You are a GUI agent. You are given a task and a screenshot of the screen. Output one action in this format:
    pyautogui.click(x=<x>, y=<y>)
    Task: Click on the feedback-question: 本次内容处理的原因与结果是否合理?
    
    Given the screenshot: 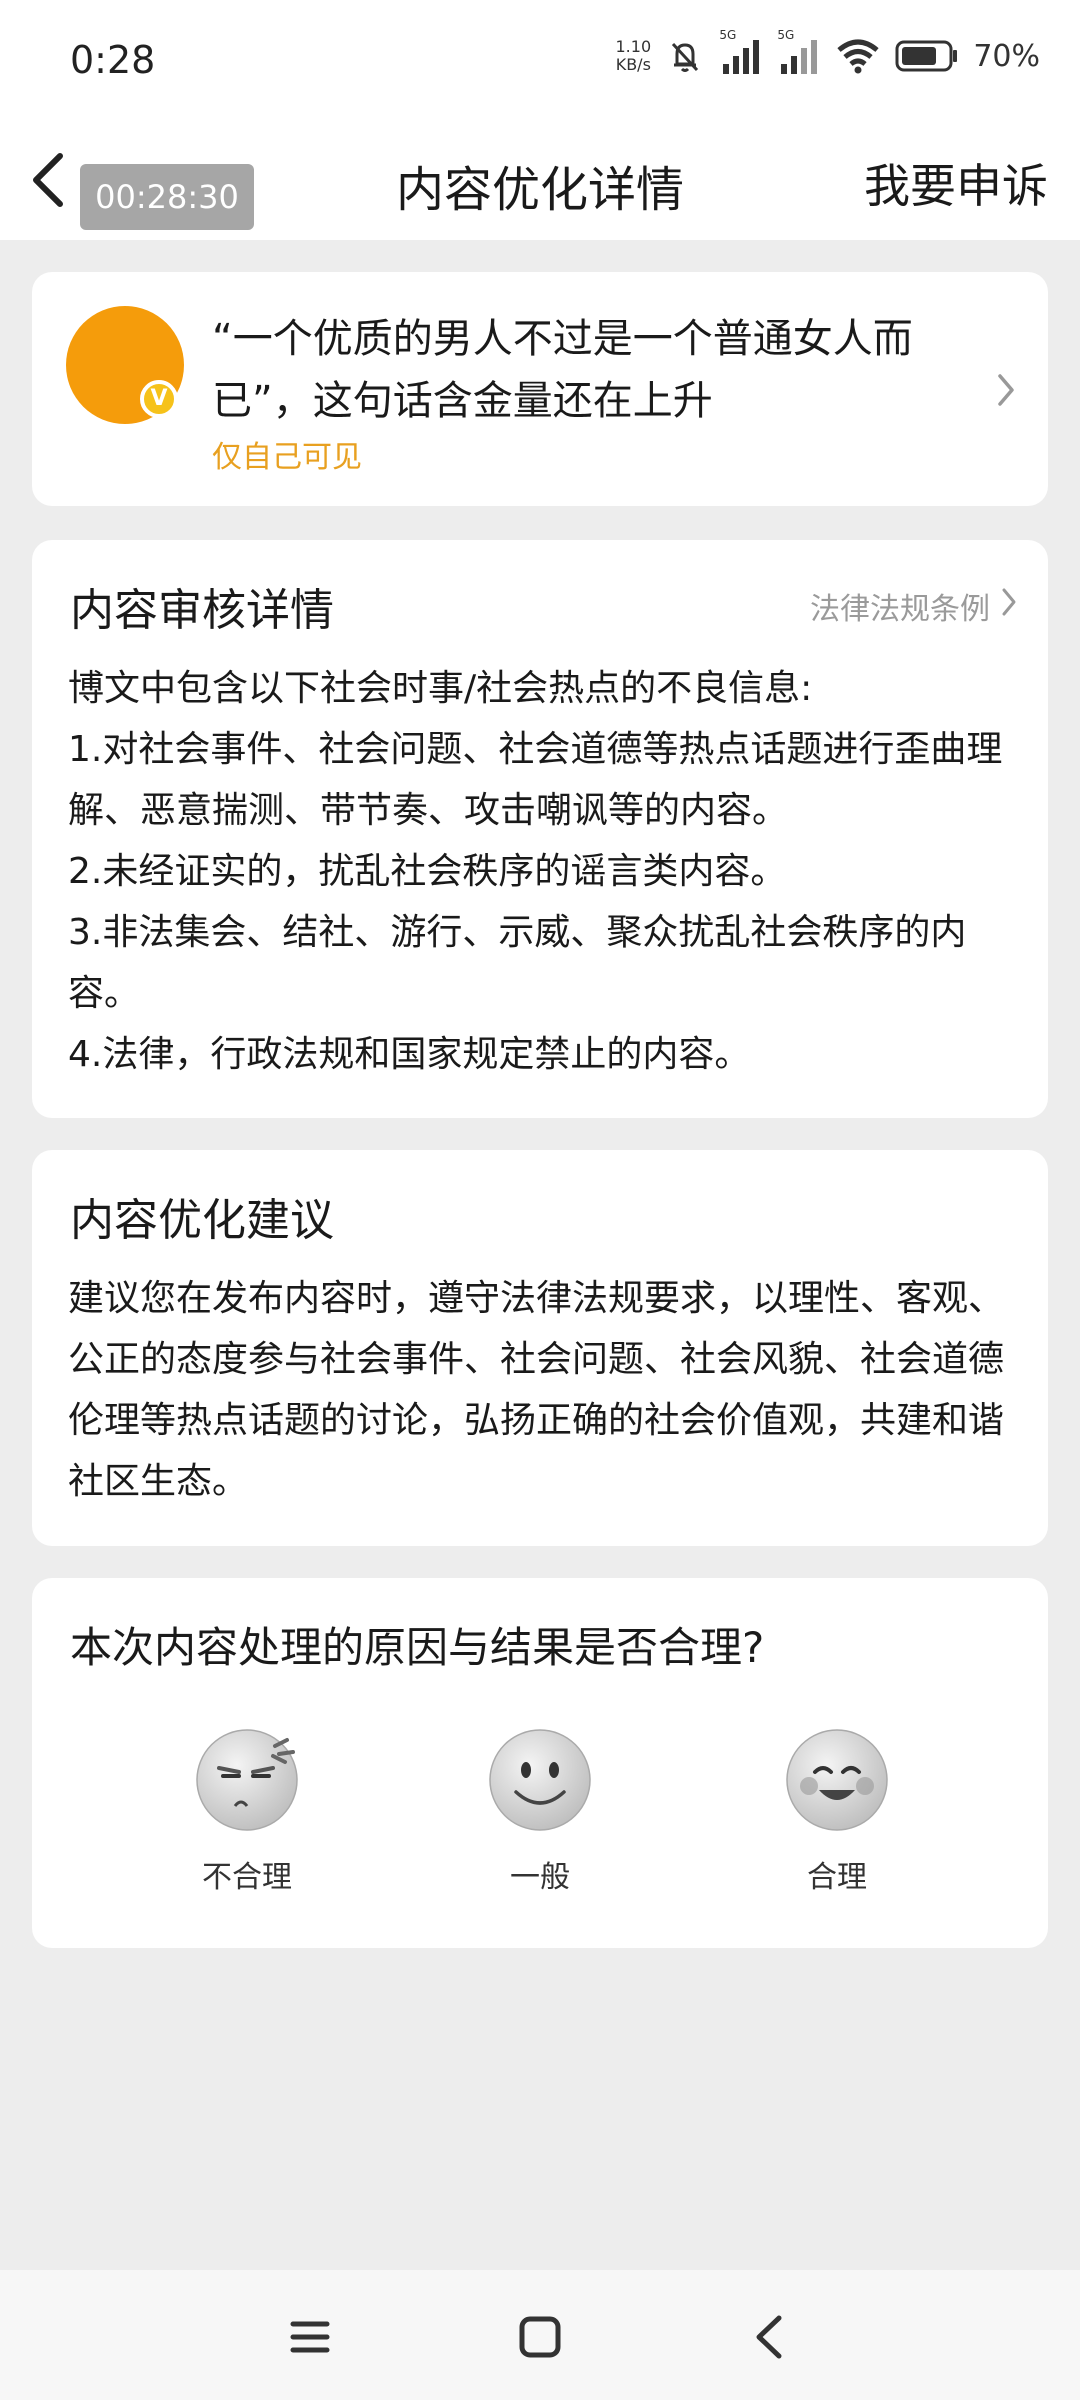 What is the action you would take?
    pyautogui.click(x=417, y=1647)
    